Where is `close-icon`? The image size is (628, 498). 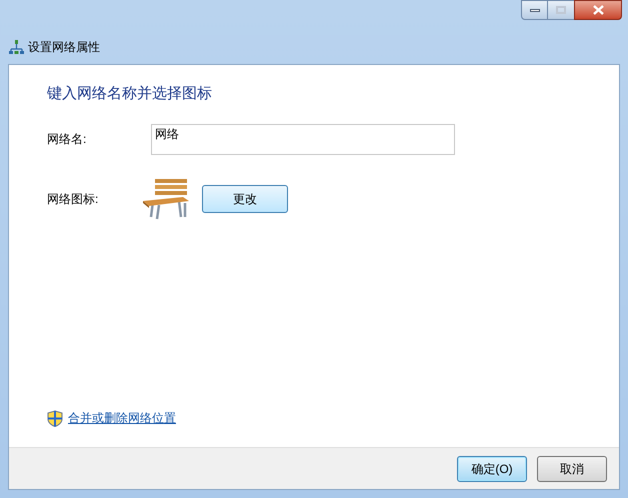 close-icon is located at coordinates (598, 10).